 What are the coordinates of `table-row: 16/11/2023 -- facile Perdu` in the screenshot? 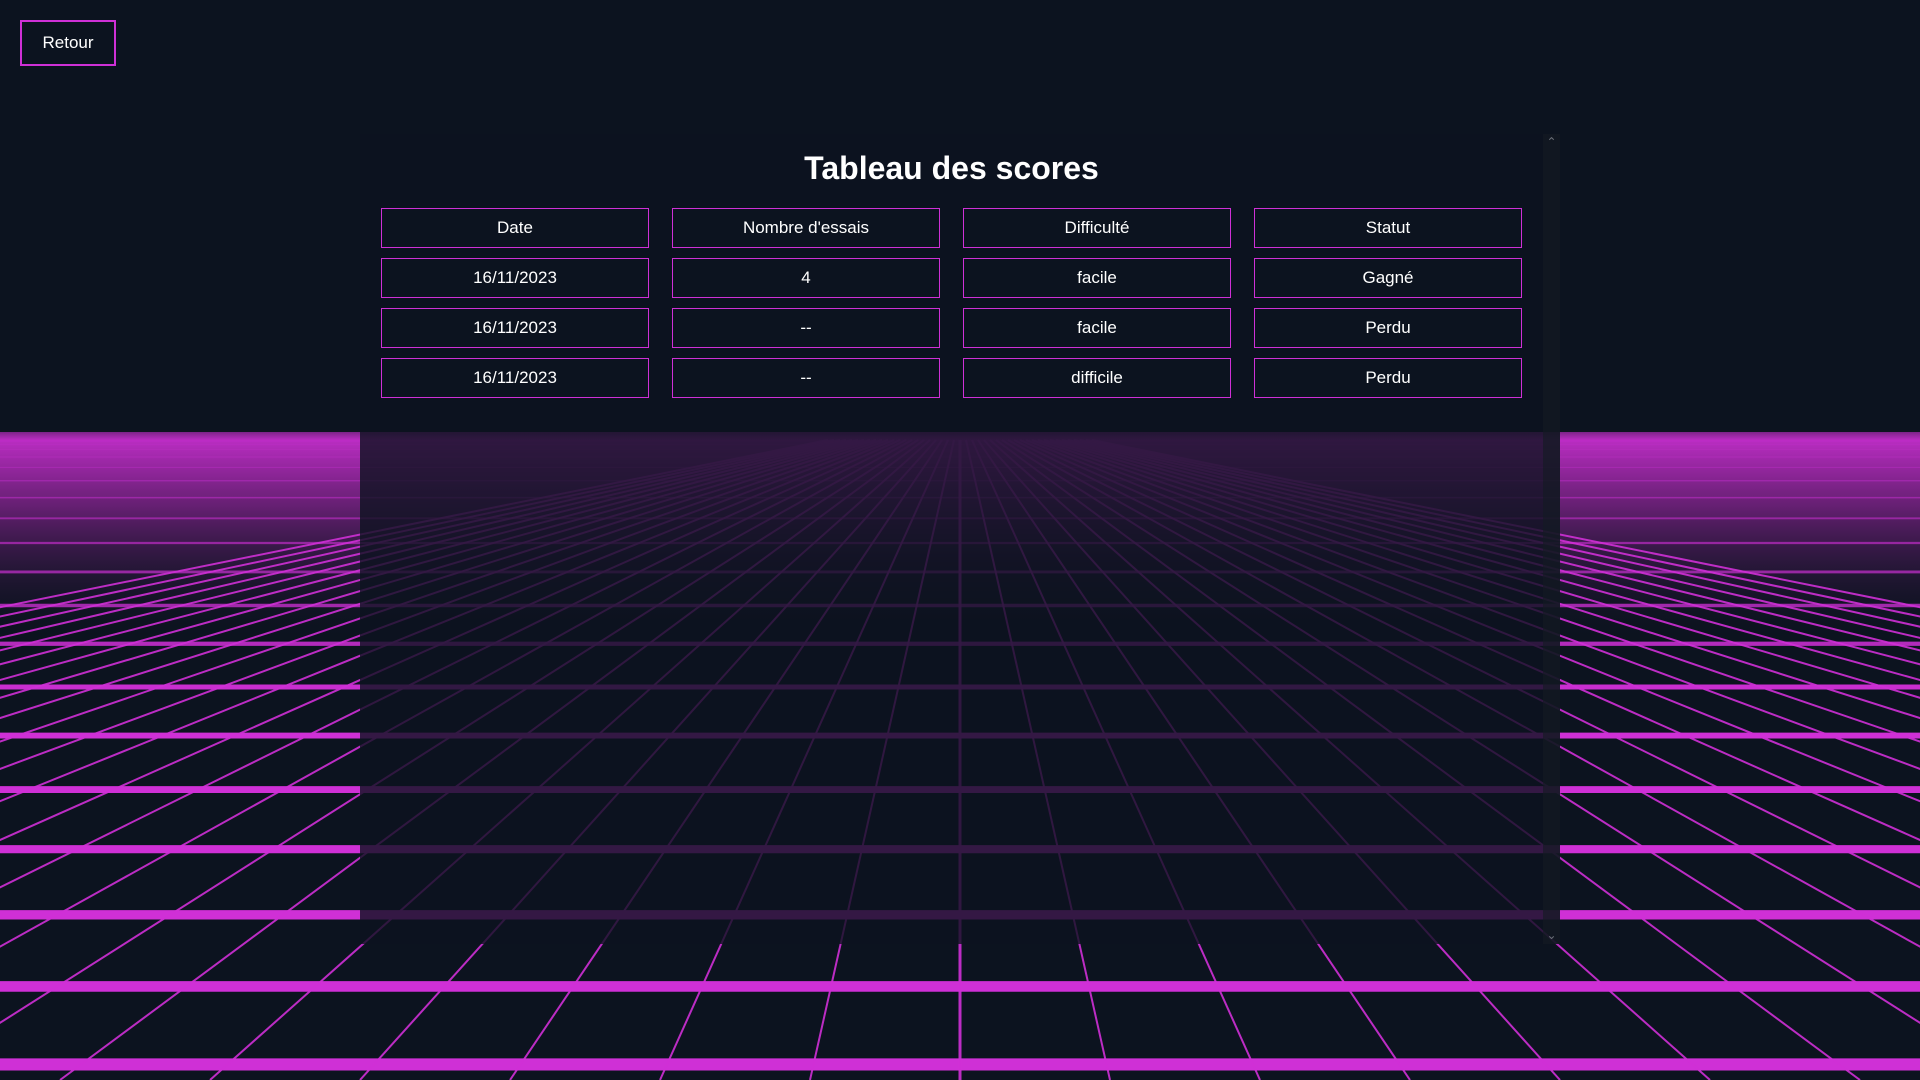 It's located at (952, 328).